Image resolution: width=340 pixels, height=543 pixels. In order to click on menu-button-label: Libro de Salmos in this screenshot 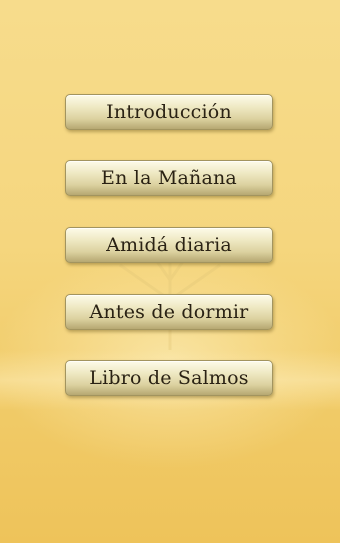, I will do `click(169, 378)`.